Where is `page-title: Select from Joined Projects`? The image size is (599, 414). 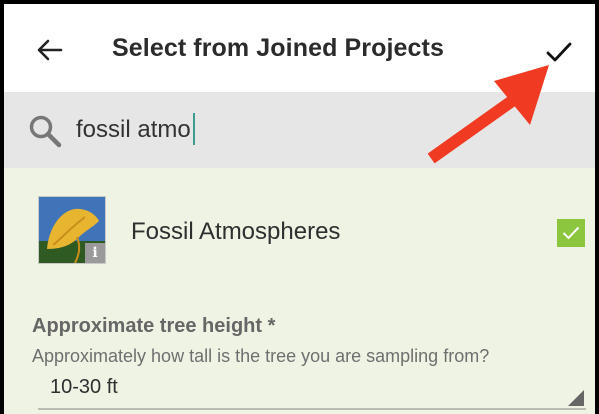
page-title: Select from Joined Projects is located at coordinates (278, 48).